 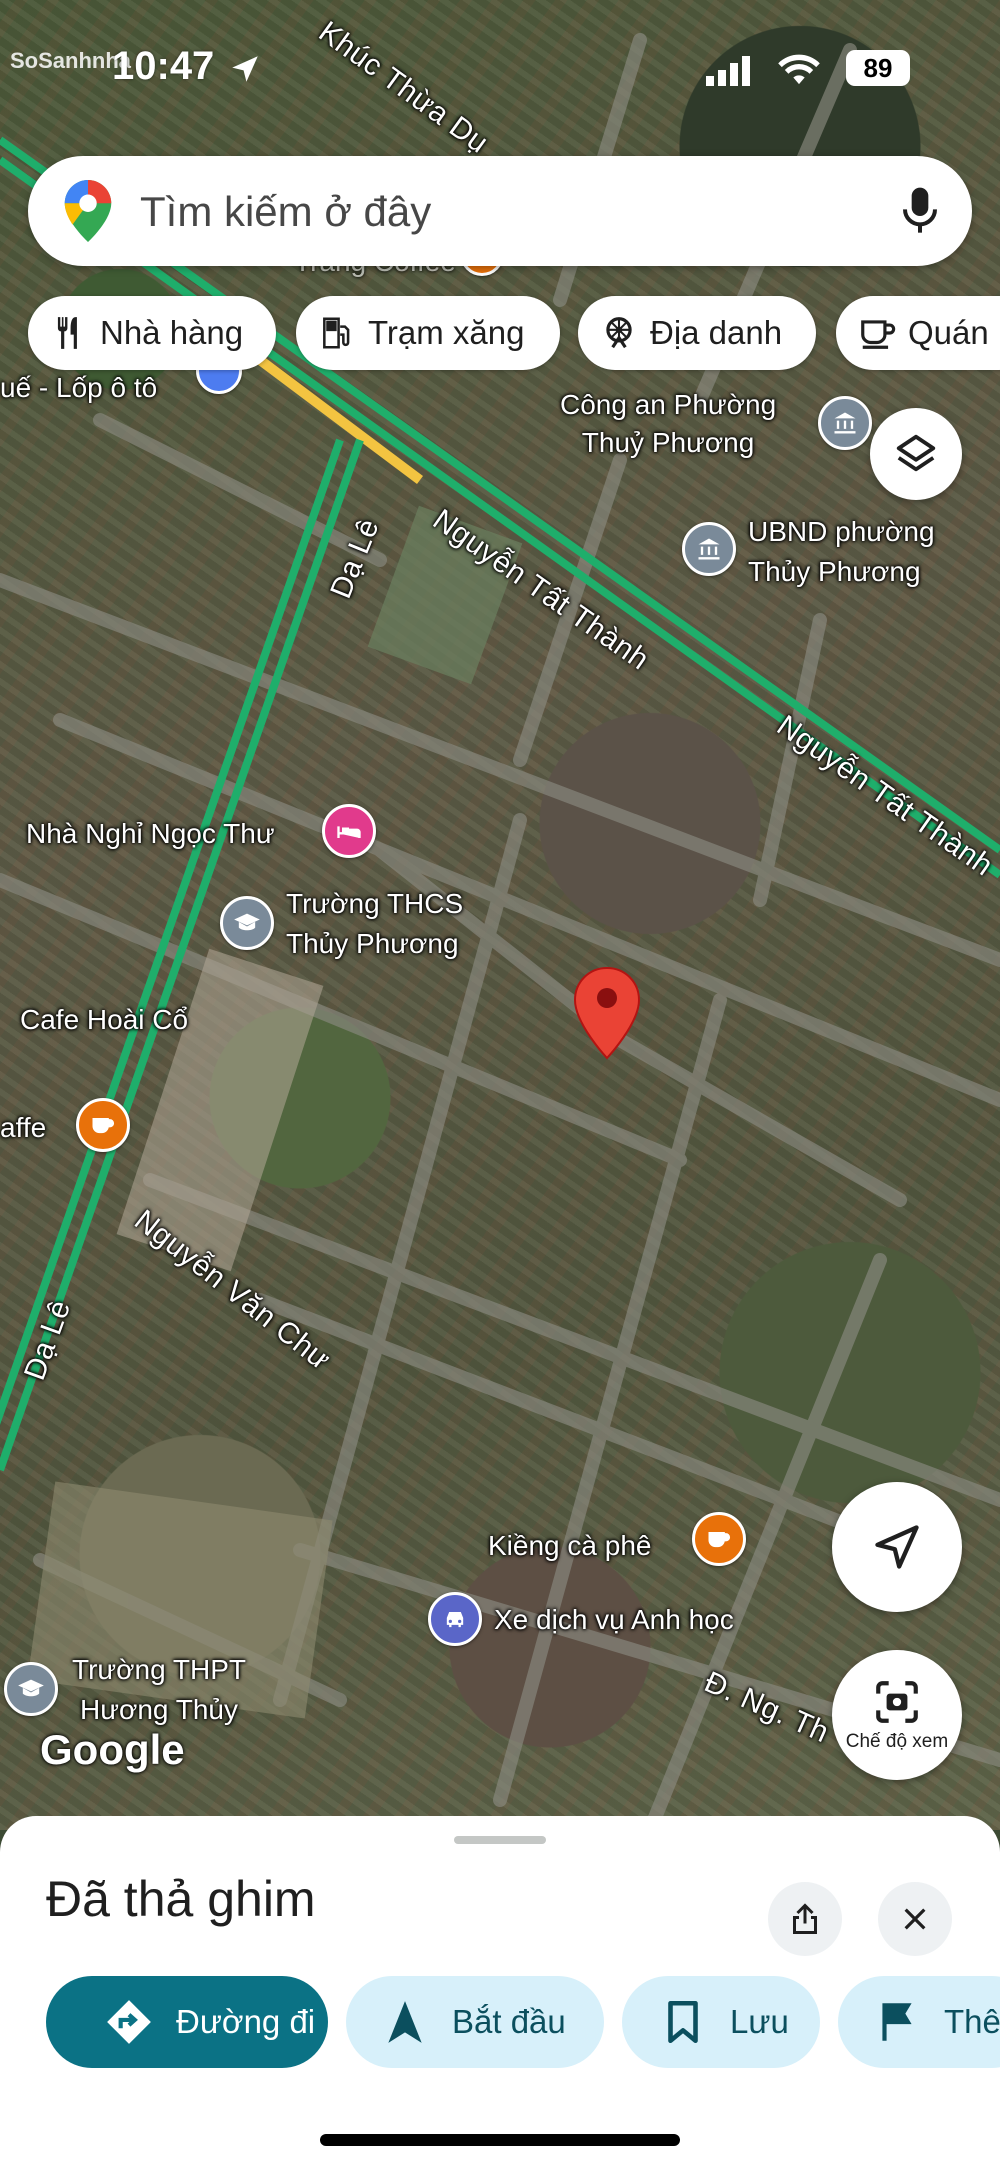 What do you see at coordinates (897, 2022) in the screenshot?
I see `flag-icon` at bounding box center [897, 2022].